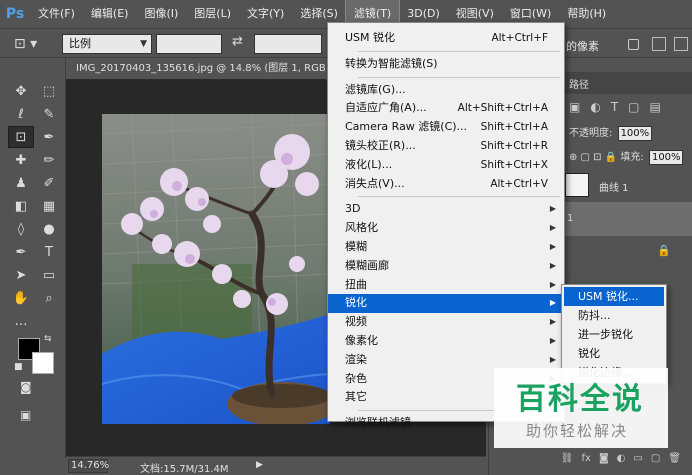 This screenshot has width=692, height=475. I want to click on watermark: 百科全说 助你轻松解决, so click(581, 408).